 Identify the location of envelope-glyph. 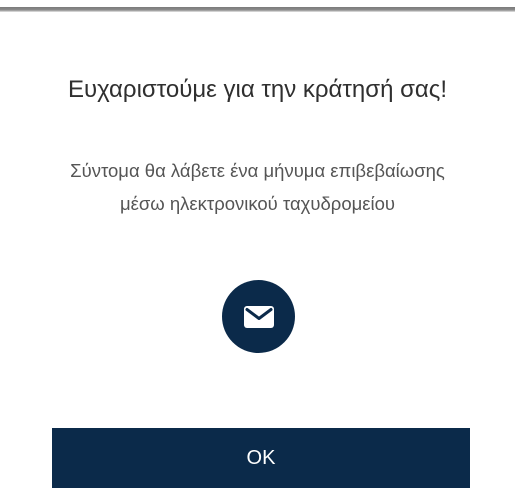
(258, 316).